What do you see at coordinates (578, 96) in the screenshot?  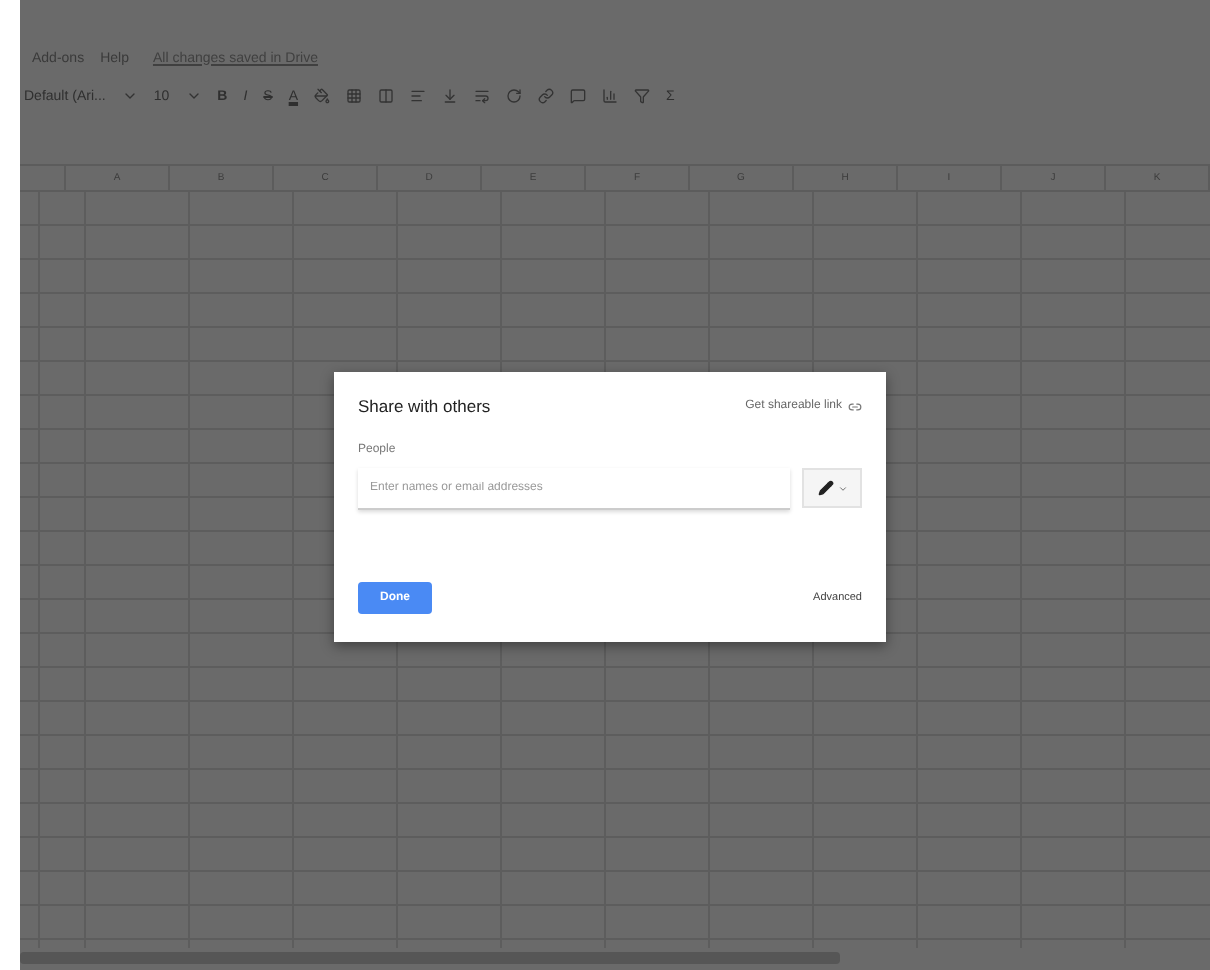 I see `comment-icon` at bounding box center [578, 96].